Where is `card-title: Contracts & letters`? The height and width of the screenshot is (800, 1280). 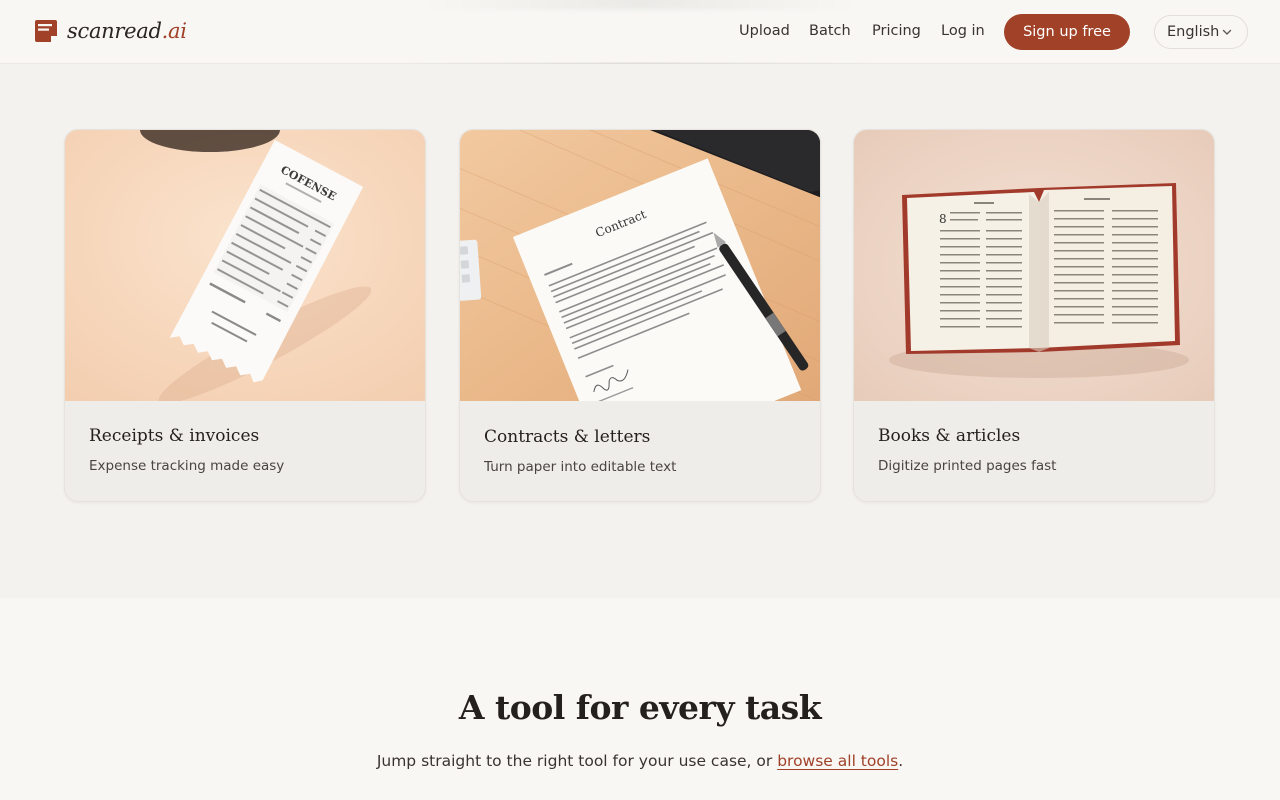
card-title: Contracts & letters is located at coordinates (567, 437).